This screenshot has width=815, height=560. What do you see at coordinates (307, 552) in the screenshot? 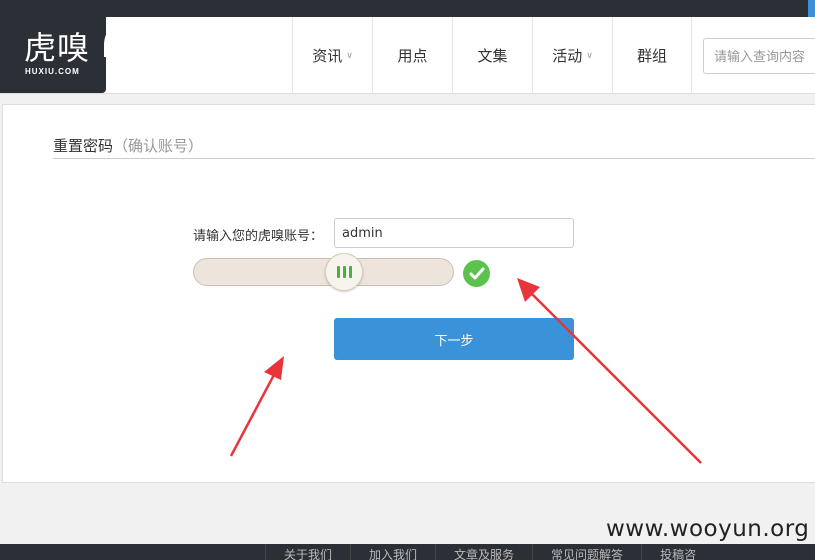
I see `footer-link: 关于我们` at bounding box center [307, 552].